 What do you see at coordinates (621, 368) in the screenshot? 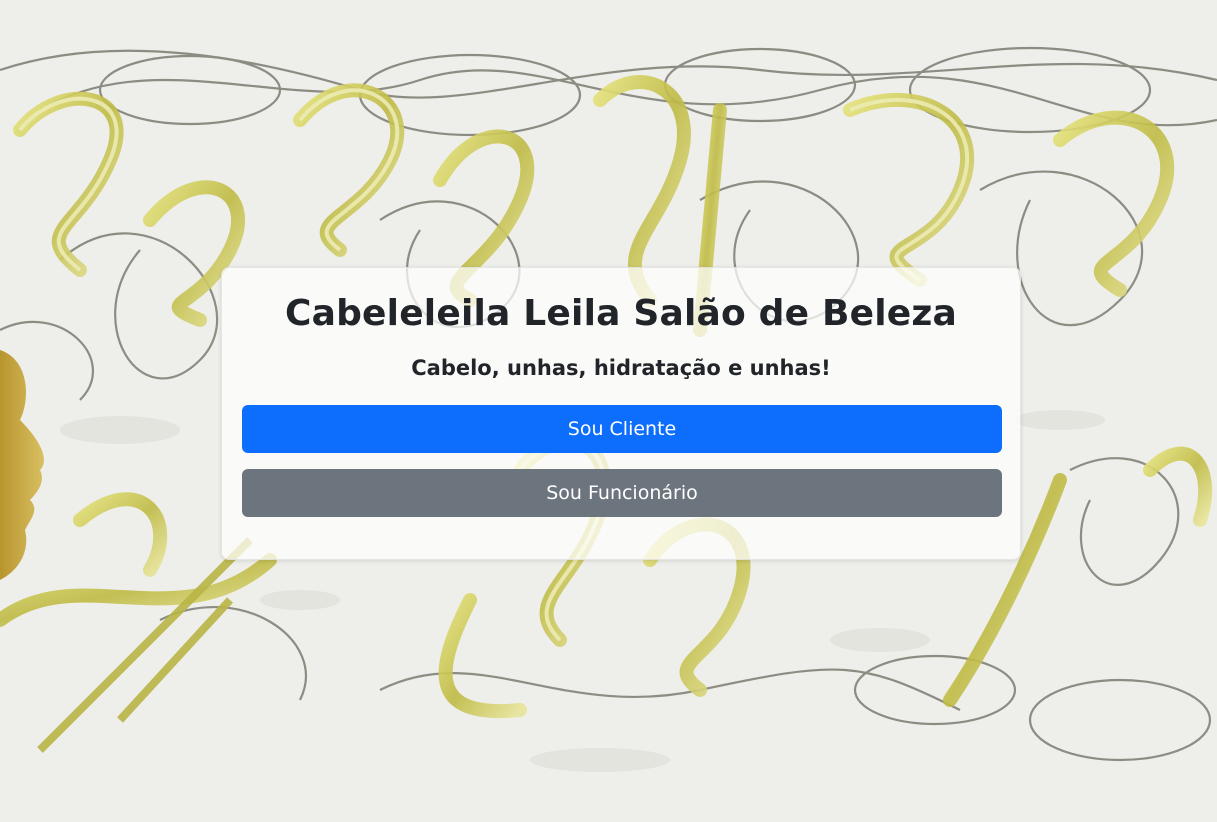
I see `page-subtitle: Cabelo, unhas, hidratação e unhas!` at bounding box center [621, 368].